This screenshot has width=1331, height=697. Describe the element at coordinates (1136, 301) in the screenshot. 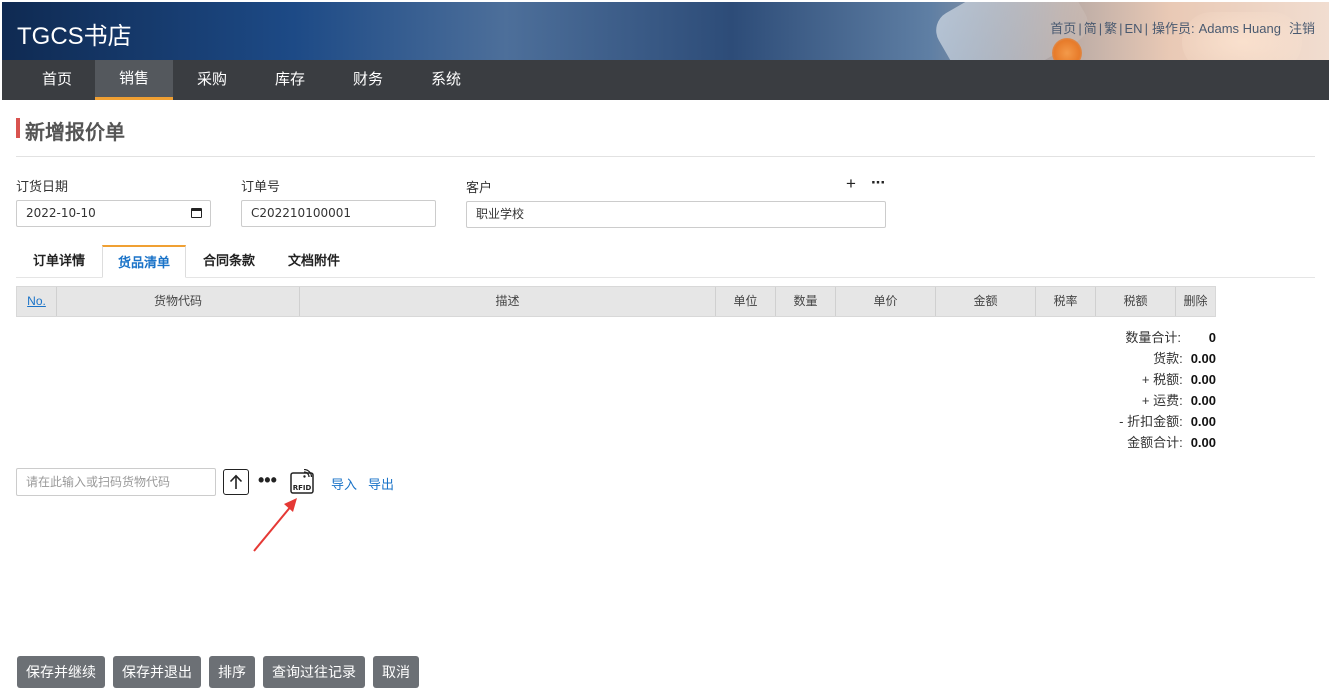

I see `column-header-tax-amount: 税额` at that location.